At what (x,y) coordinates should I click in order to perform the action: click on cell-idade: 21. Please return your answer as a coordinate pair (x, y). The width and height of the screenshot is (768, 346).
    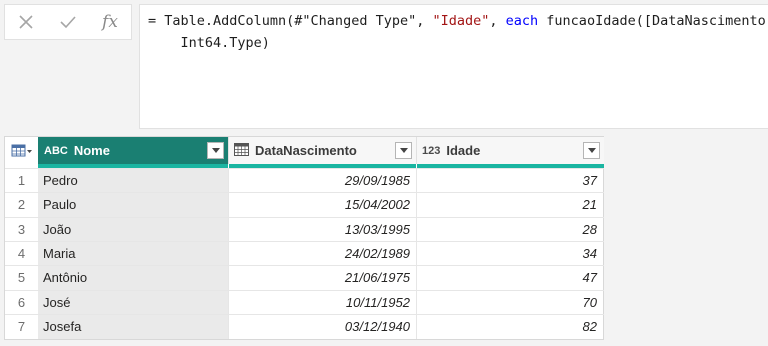
    Looking at the image, I should click on (510, 205).